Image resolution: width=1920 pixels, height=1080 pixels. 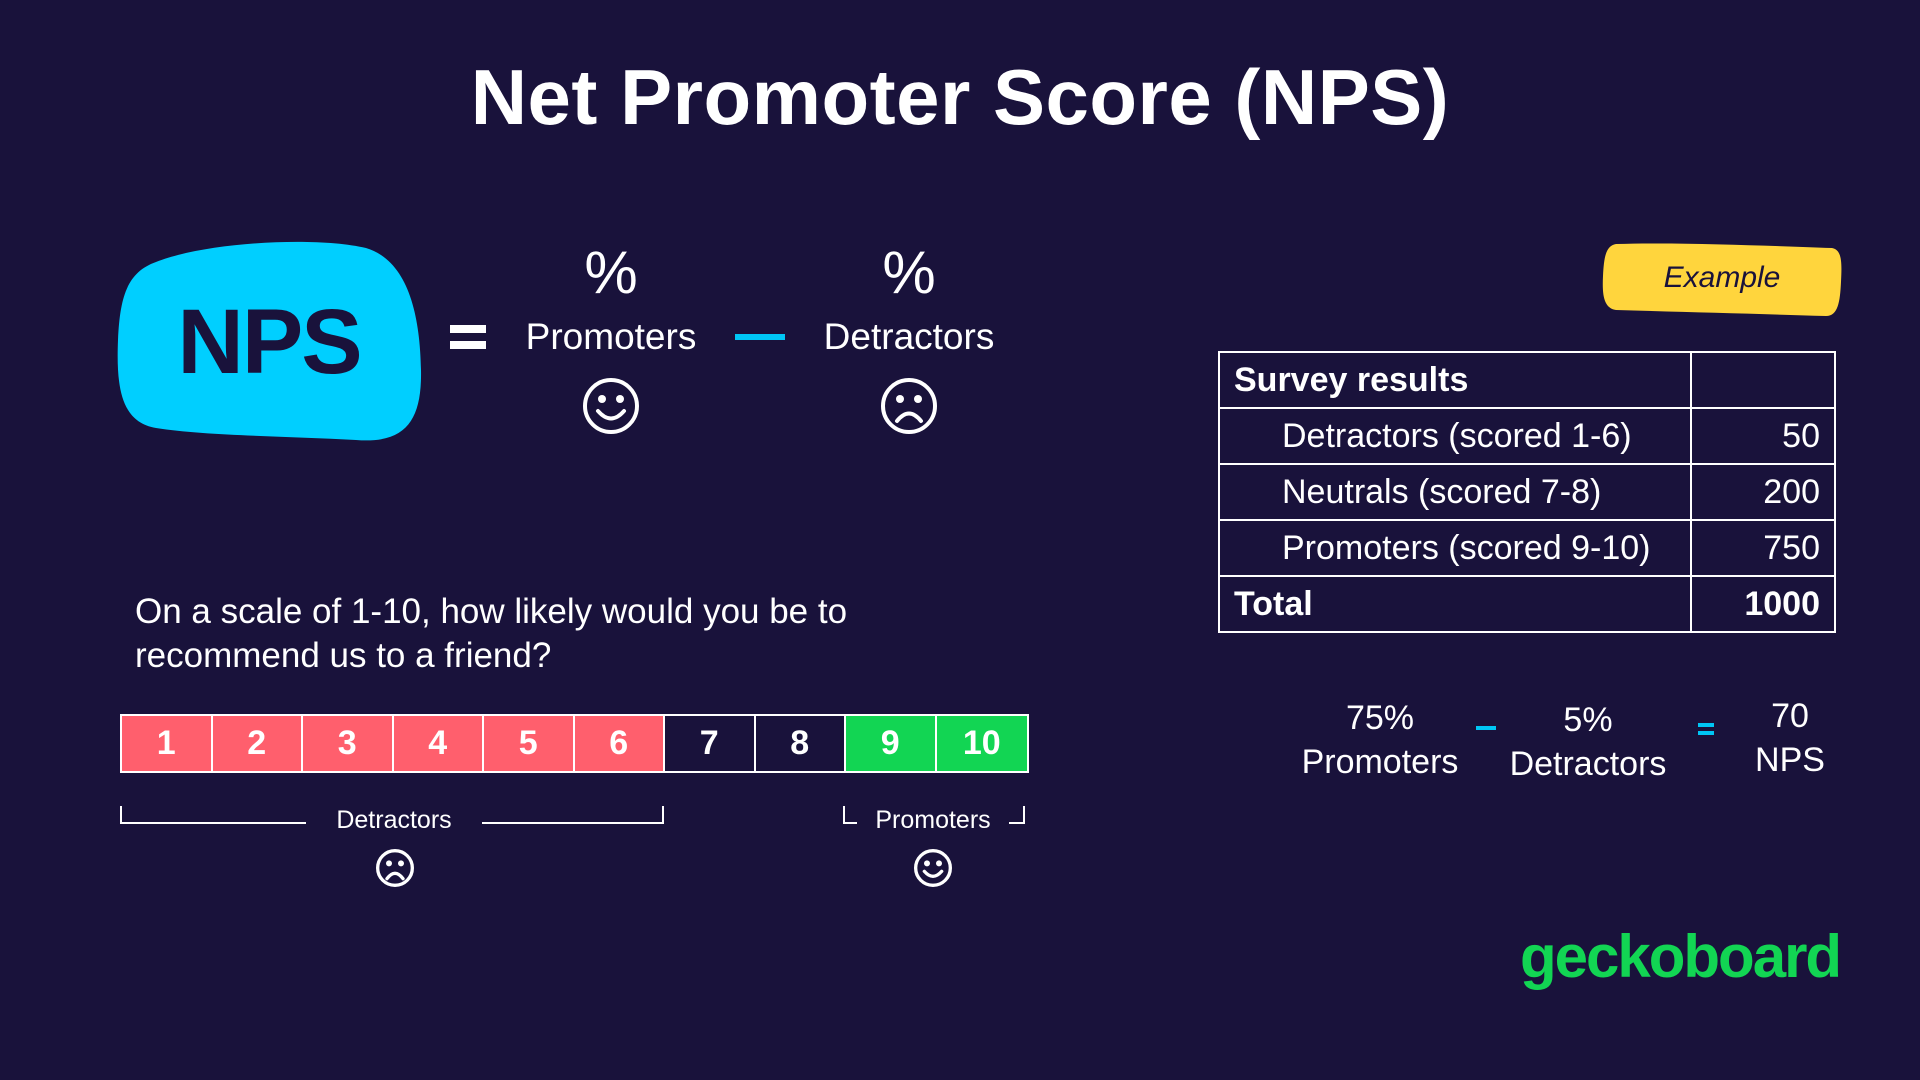 I want to click on calc-detractors-label: Detractors, so click(x=1588, y=764).